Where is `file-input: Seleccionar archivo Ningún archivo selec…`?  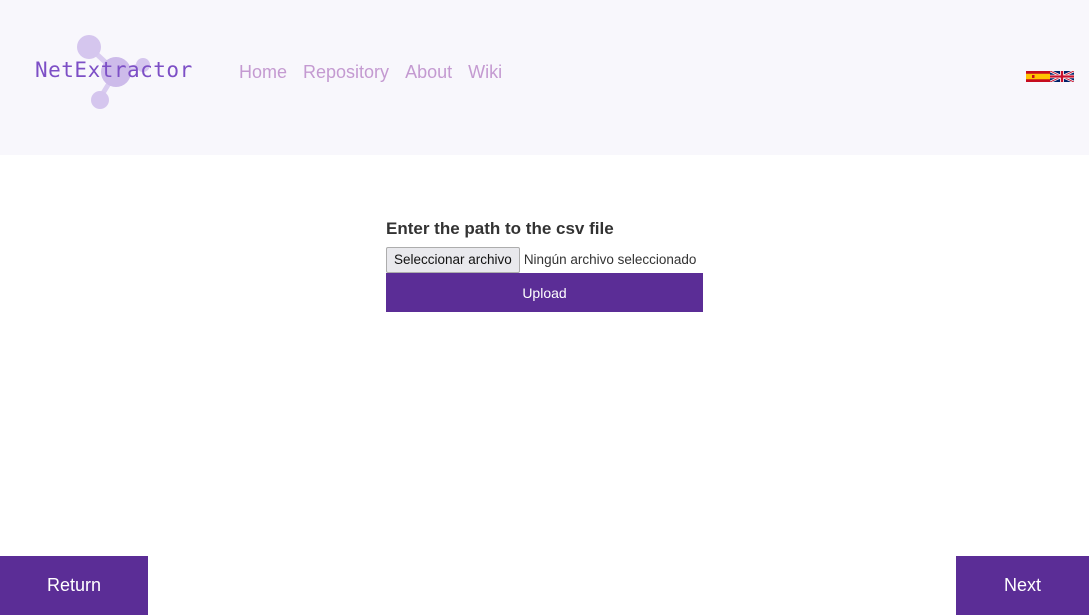
file-input: Seleccionar archivo Ningún archivo selec… is located at coordinates (544, 259).